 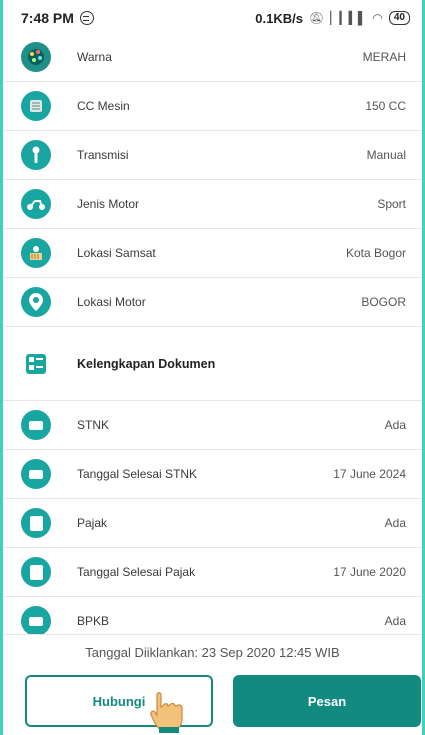 I want to click on battery-icon: 40, so click(x=399, y=18).